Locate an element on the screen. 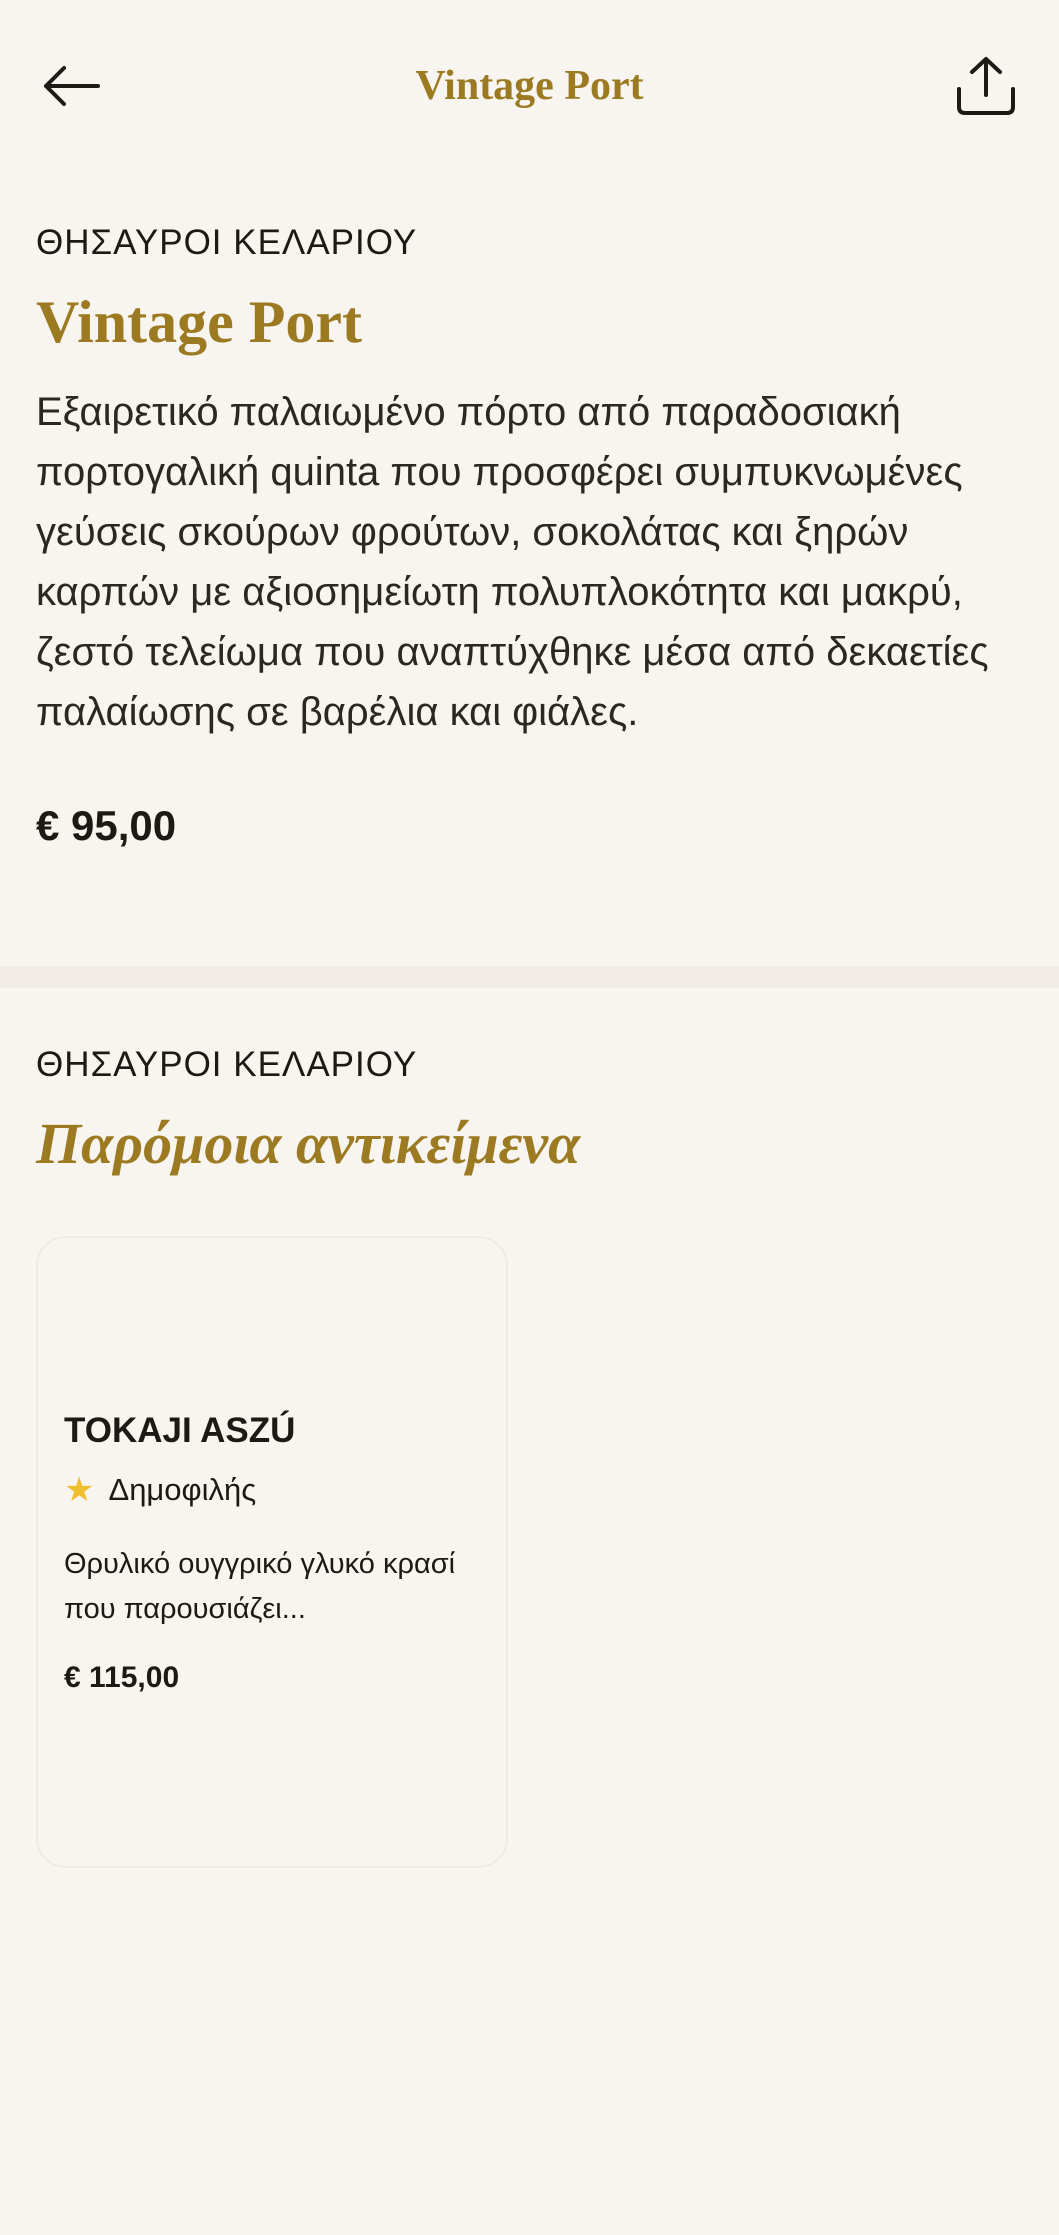 The height and width of the screenshot is (2235, 1059). similar-items-section: ΘΗΣΑΥΡΟΙ ΚΕΛΑΡΙΟΥ Παρόμοια αντικείμενα is located at coordinates (531, 1112).